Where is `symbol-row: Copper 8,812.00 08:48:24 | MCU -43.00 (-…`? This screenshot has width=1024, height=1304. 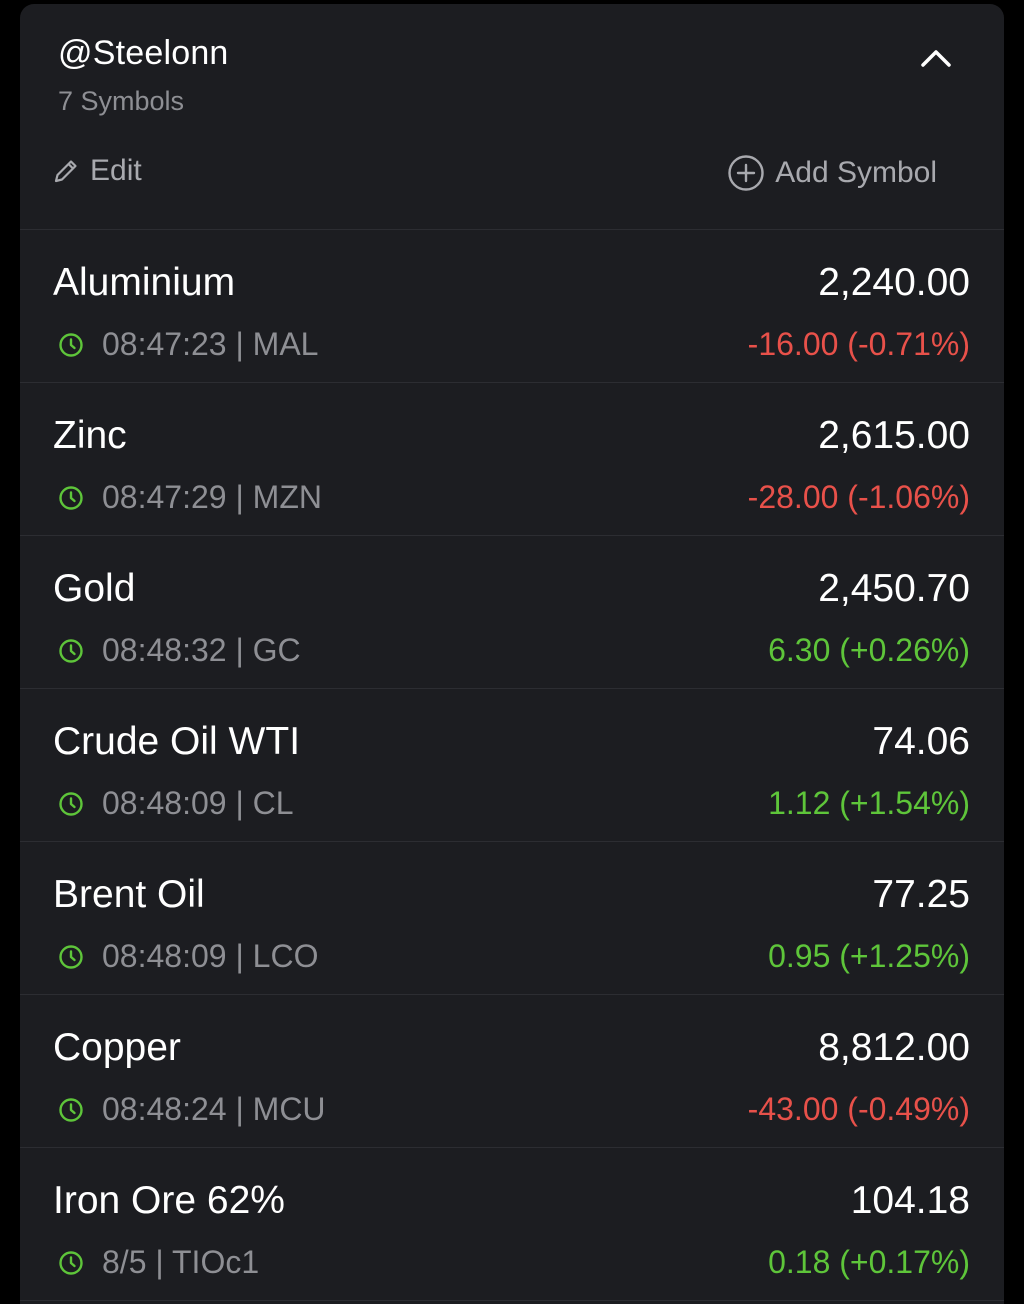 symbol-row: Copper 8,812.00 08:48:24 | MCU -43.00 (-… is located at coordinates (512, 1071).